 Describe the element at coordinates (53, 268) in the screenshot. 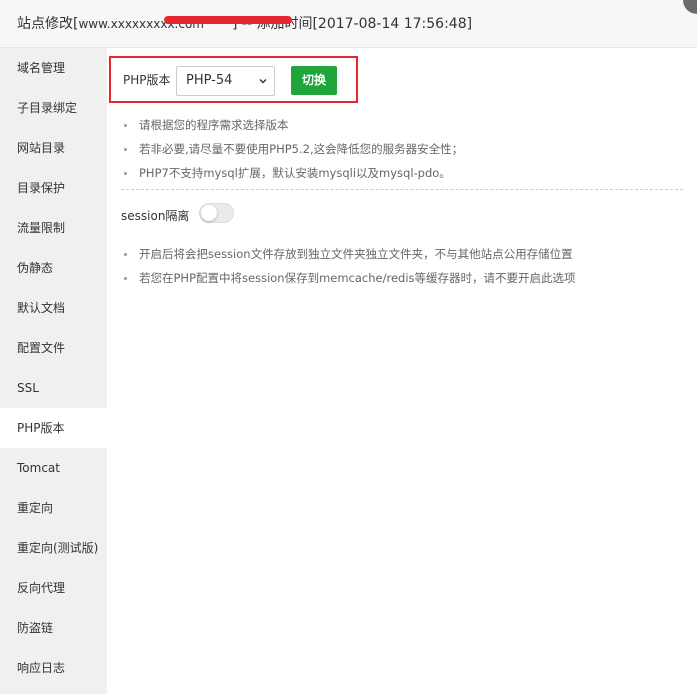

I see `sidebar-item-rewrite: 伪静态` at that location.